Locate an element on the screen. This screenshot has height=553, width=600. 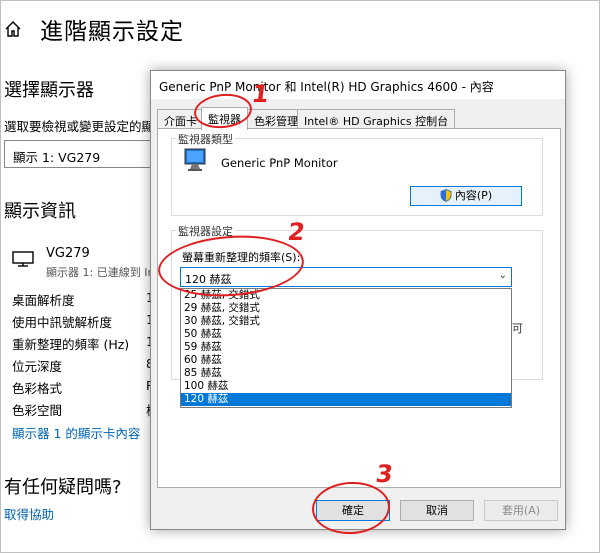
monitor-type-label: 監視器類型 is located at coordinates (205, 139).